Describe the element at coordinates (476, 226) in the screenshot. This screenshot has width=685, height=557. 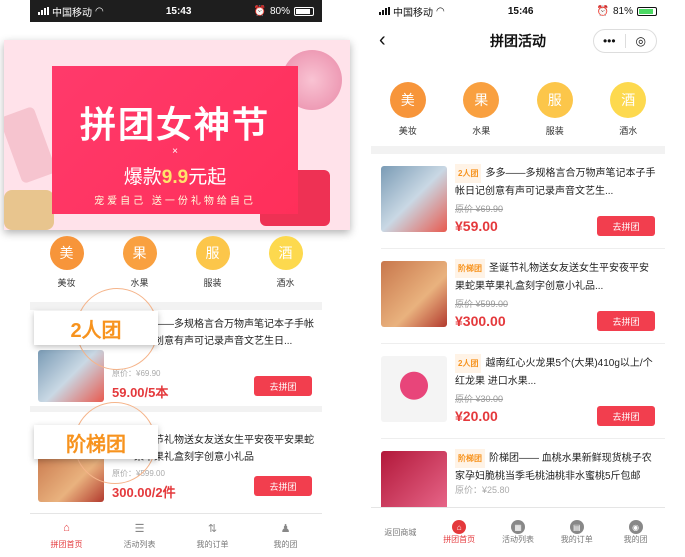
I see `group-price: ¥59.00` at that location.